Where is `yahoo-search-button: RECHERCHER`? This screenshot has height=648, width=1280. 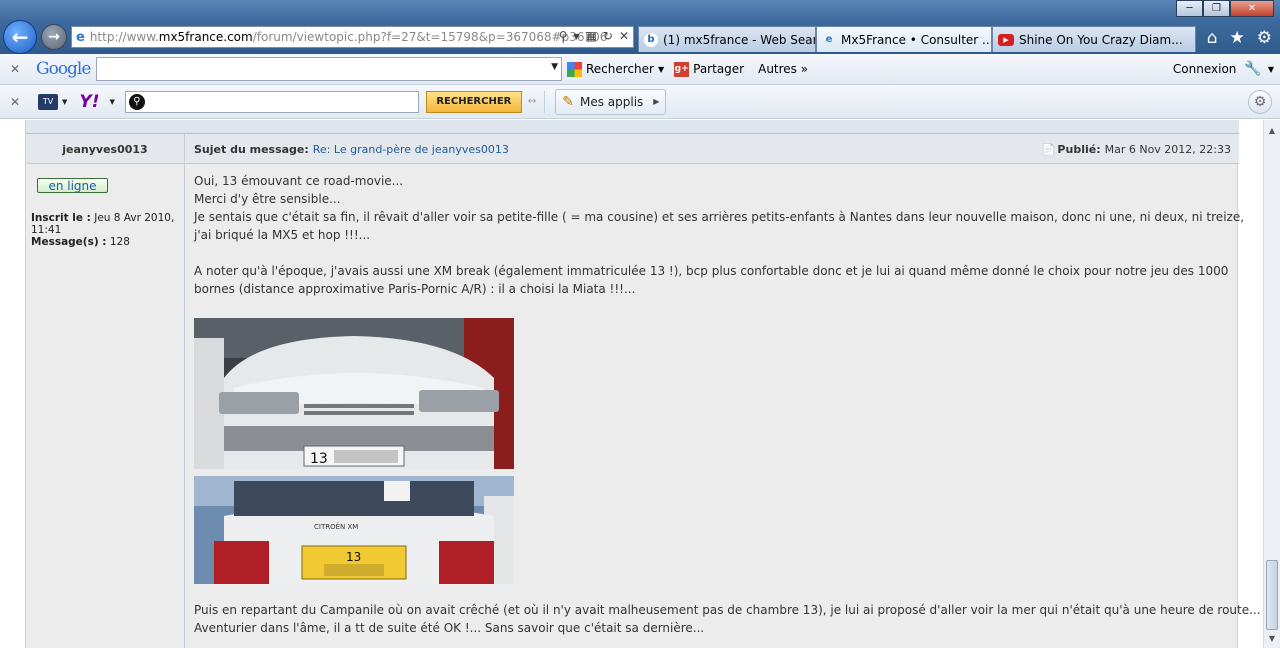
yahoo-search-button: RECHERCHER is located at coordinates (473, 101).